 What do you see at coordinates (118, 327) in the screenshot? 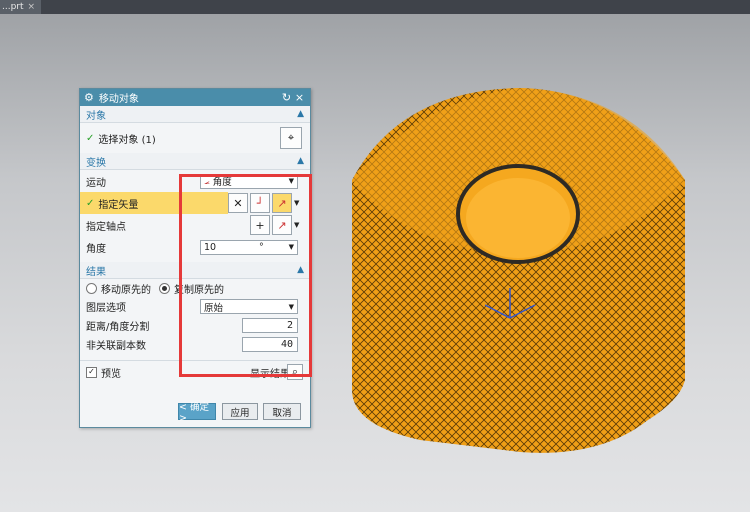
I see `distance-split-label: 距离/角度分割` at bounding box center [118, 327].